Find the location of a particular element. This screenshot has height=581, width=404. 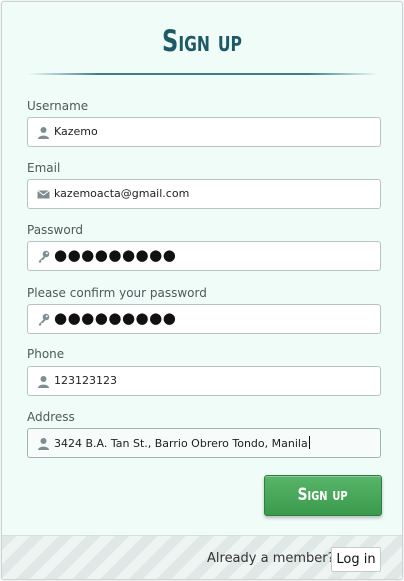

email-field: kazemoacta@gmail.com is located at coordinates (204, 194).